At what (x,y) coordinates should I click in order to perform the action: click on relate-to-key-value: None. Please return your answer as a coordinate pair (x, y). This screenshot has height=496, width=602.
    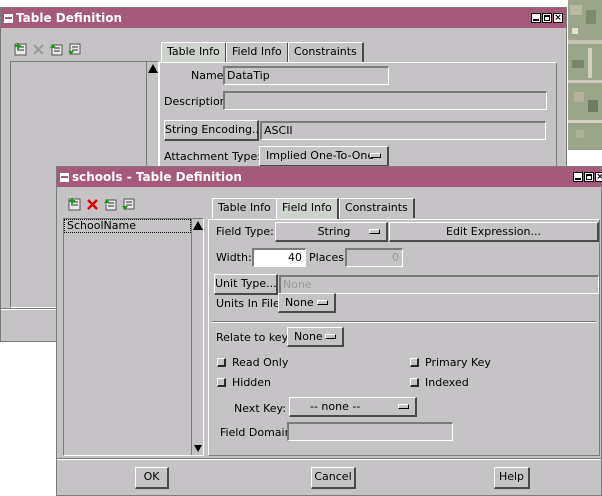
    Looking at the image, I should click on (308, 336).